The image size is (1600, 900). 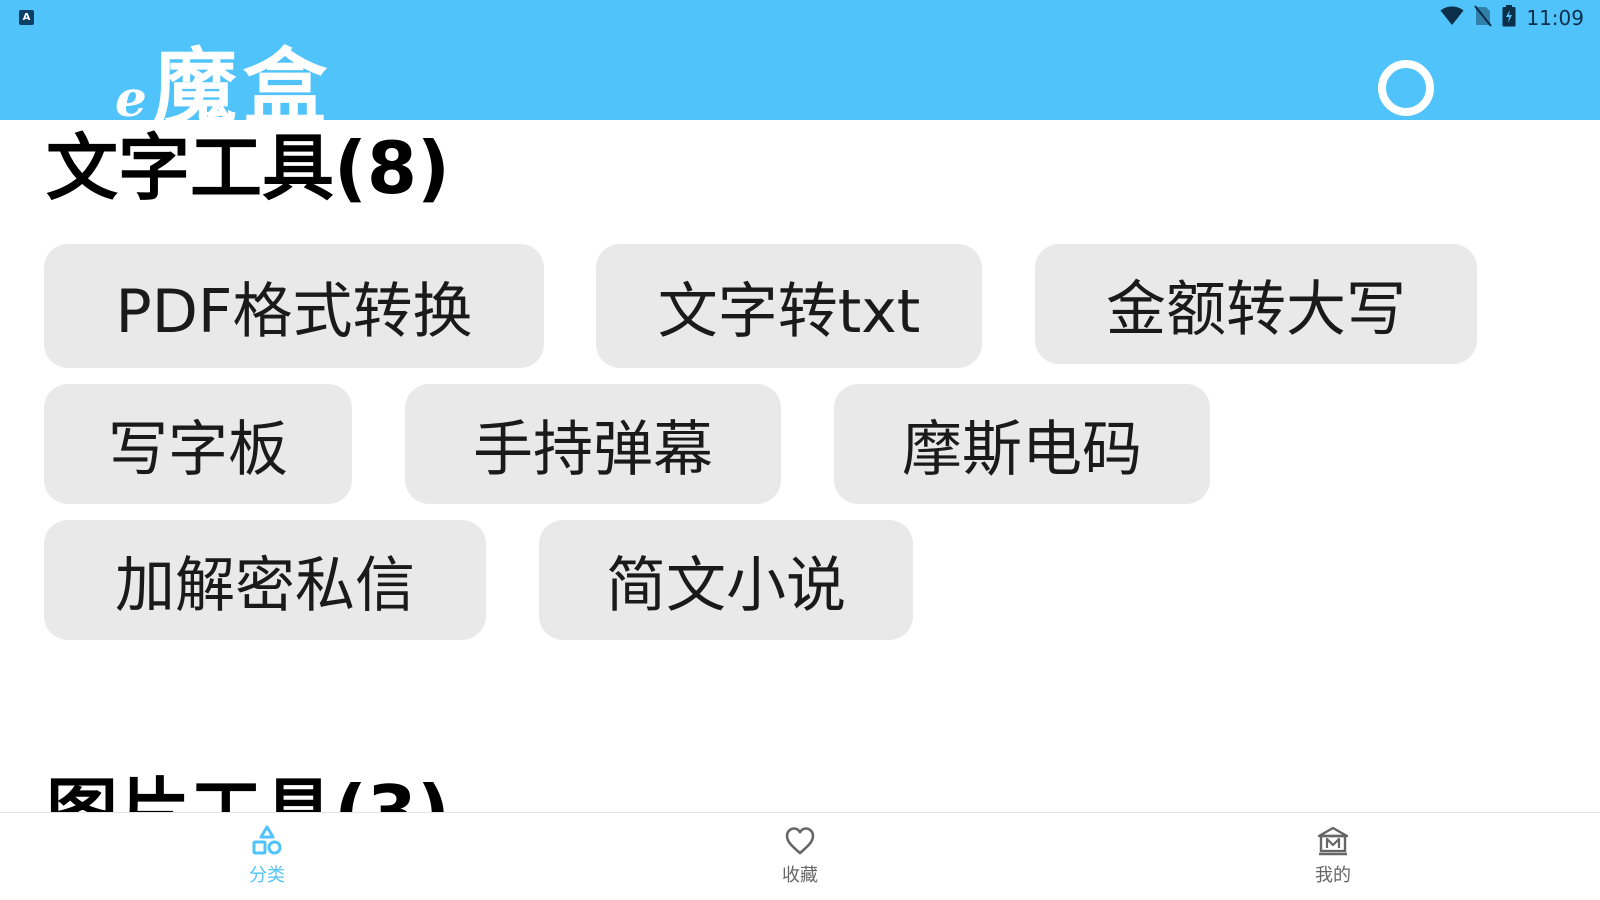 I want to click on status-bar-right: 11:09, so click(x=1512, y=18).